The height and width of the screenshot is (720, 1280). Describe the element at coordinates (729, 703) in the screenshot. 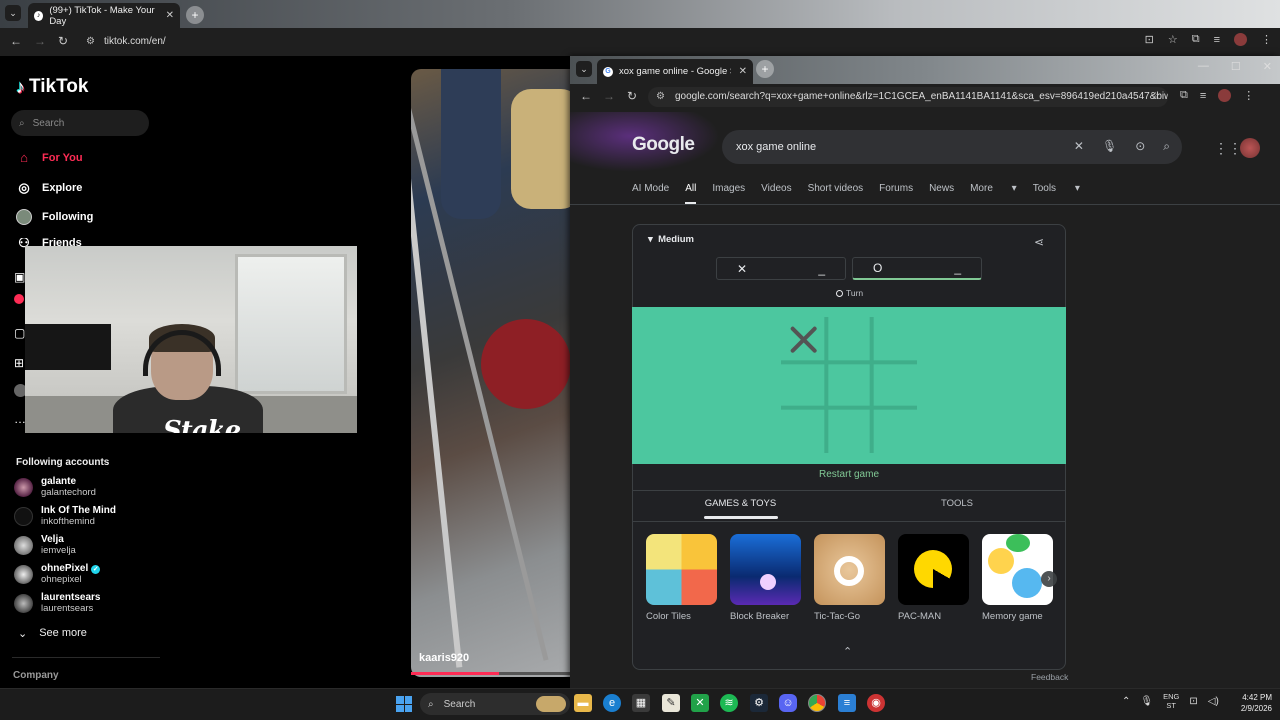

I see `spotify-icon: ≋` at that location.